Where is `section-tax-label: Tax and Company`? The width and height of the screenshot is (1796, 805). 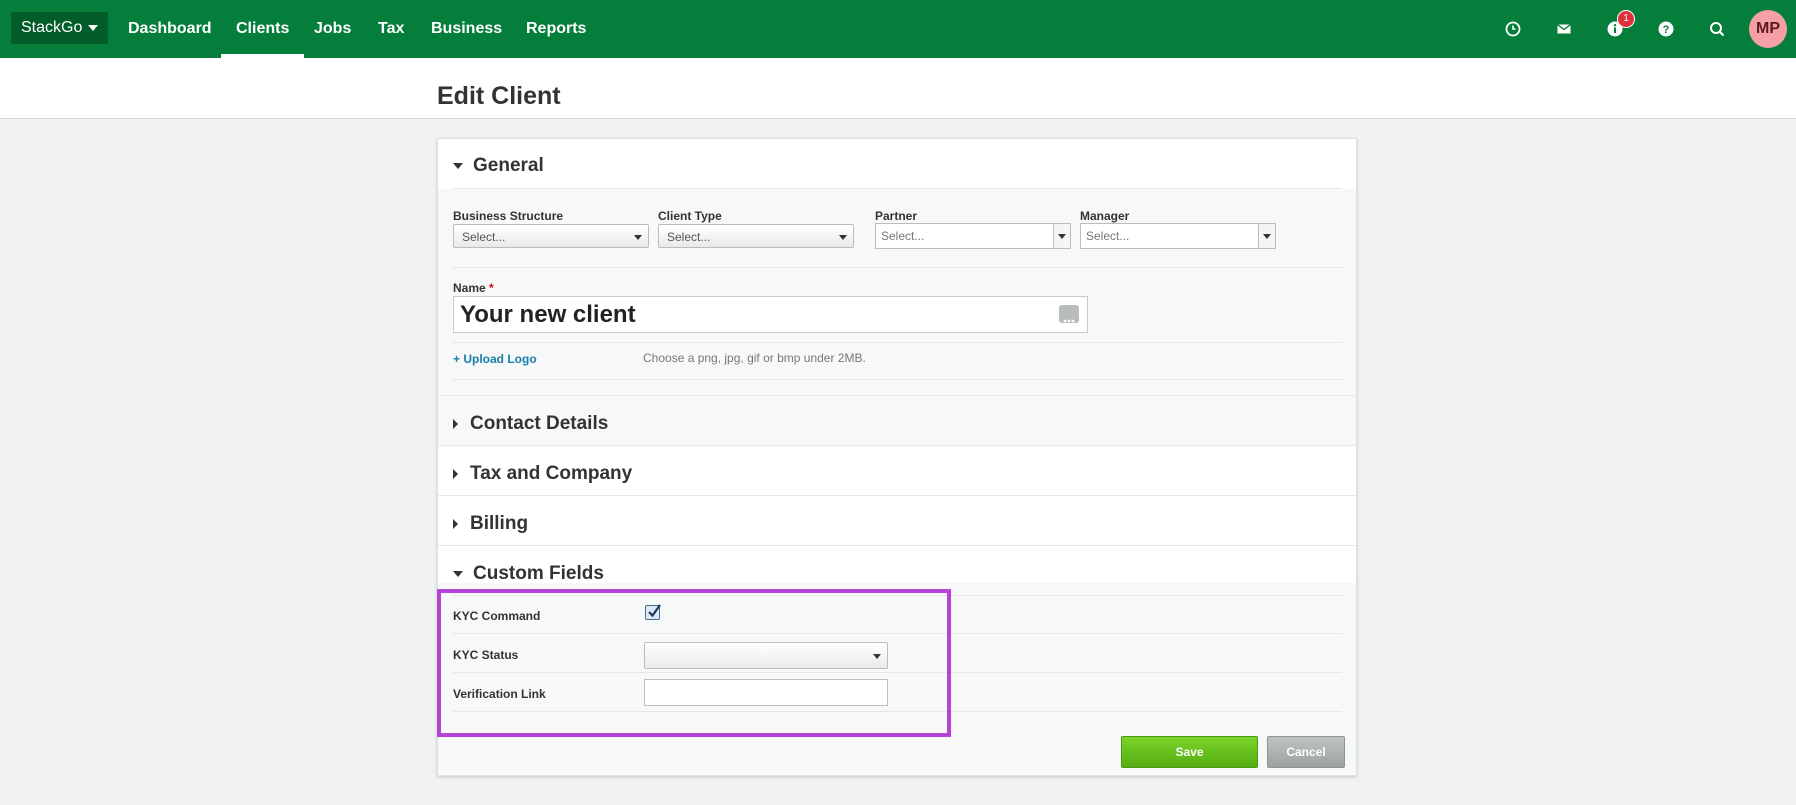
section-tax-label: Tax and Company is located at coordinates (551, 473).